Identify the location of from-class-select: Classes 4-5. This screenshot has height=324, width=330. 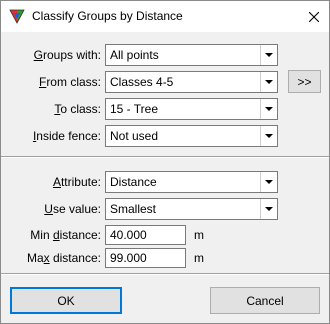
(191, 82).